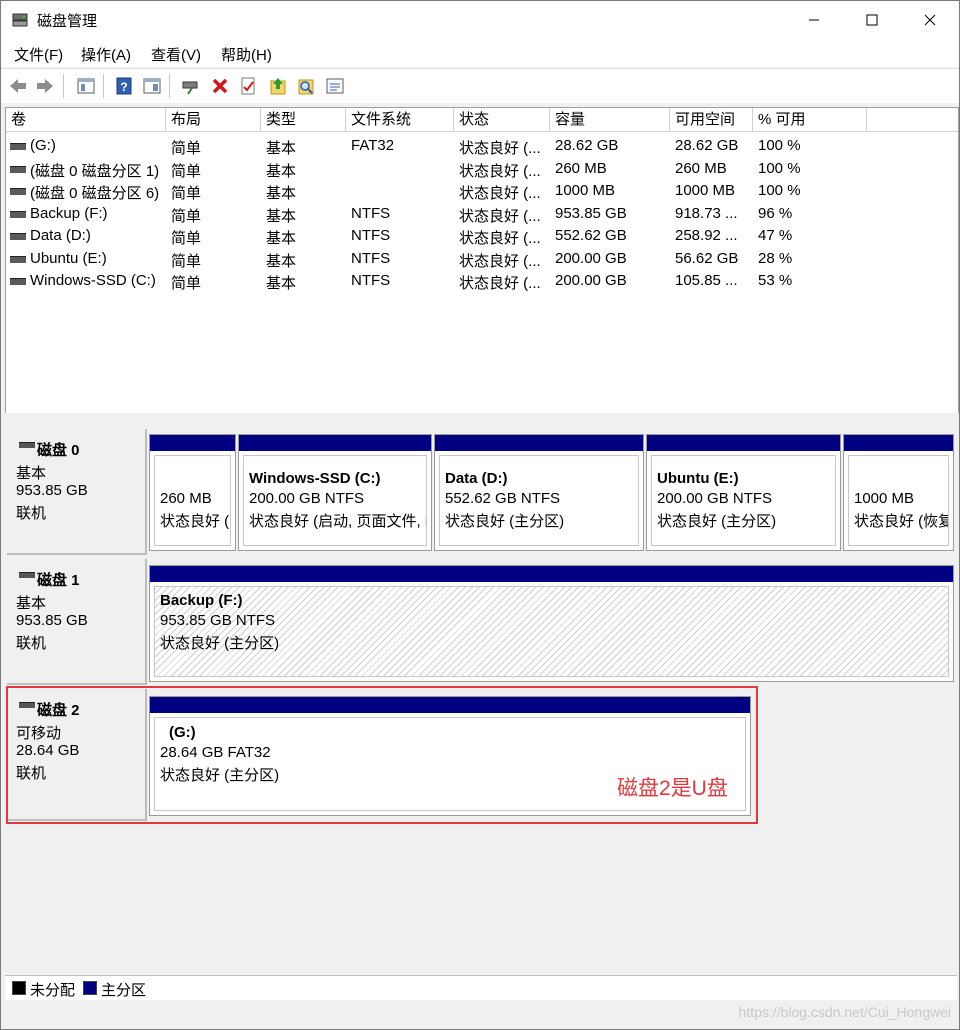 The height and width of the screenshot is (1030, 960). I want to click on column-header-filesystem: 文件系统, so click(400, 120).